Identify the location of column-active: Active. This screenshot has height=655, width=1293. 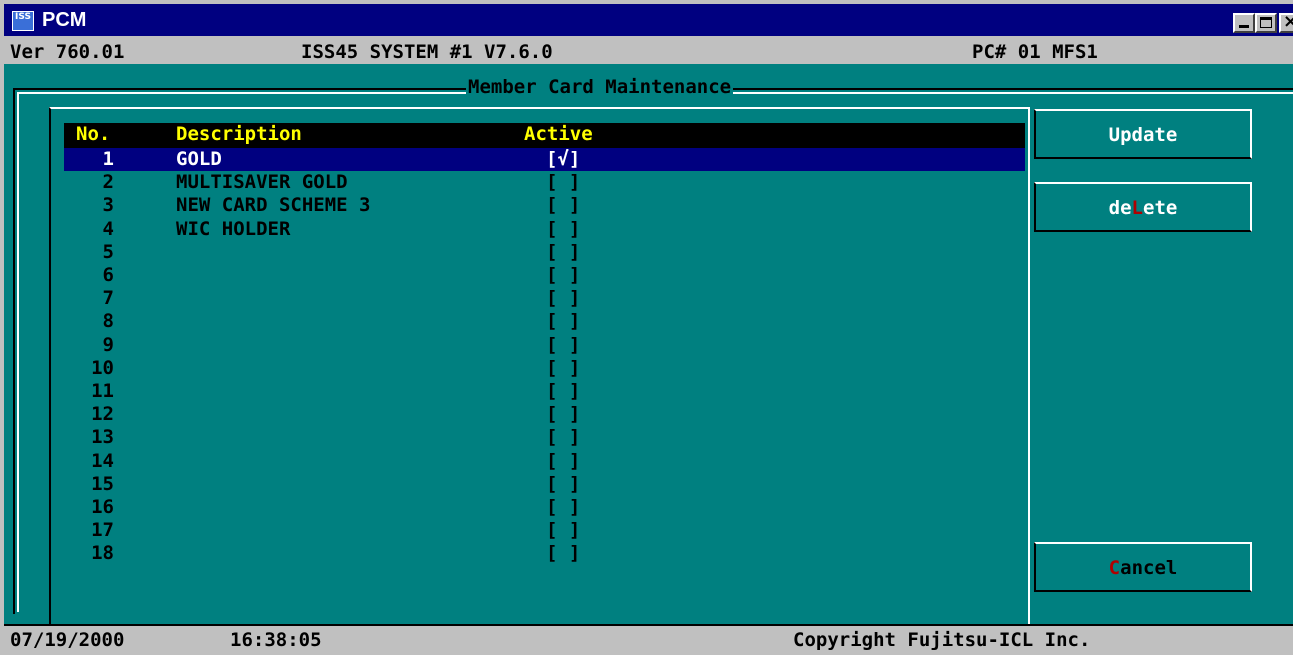
(558, 134).